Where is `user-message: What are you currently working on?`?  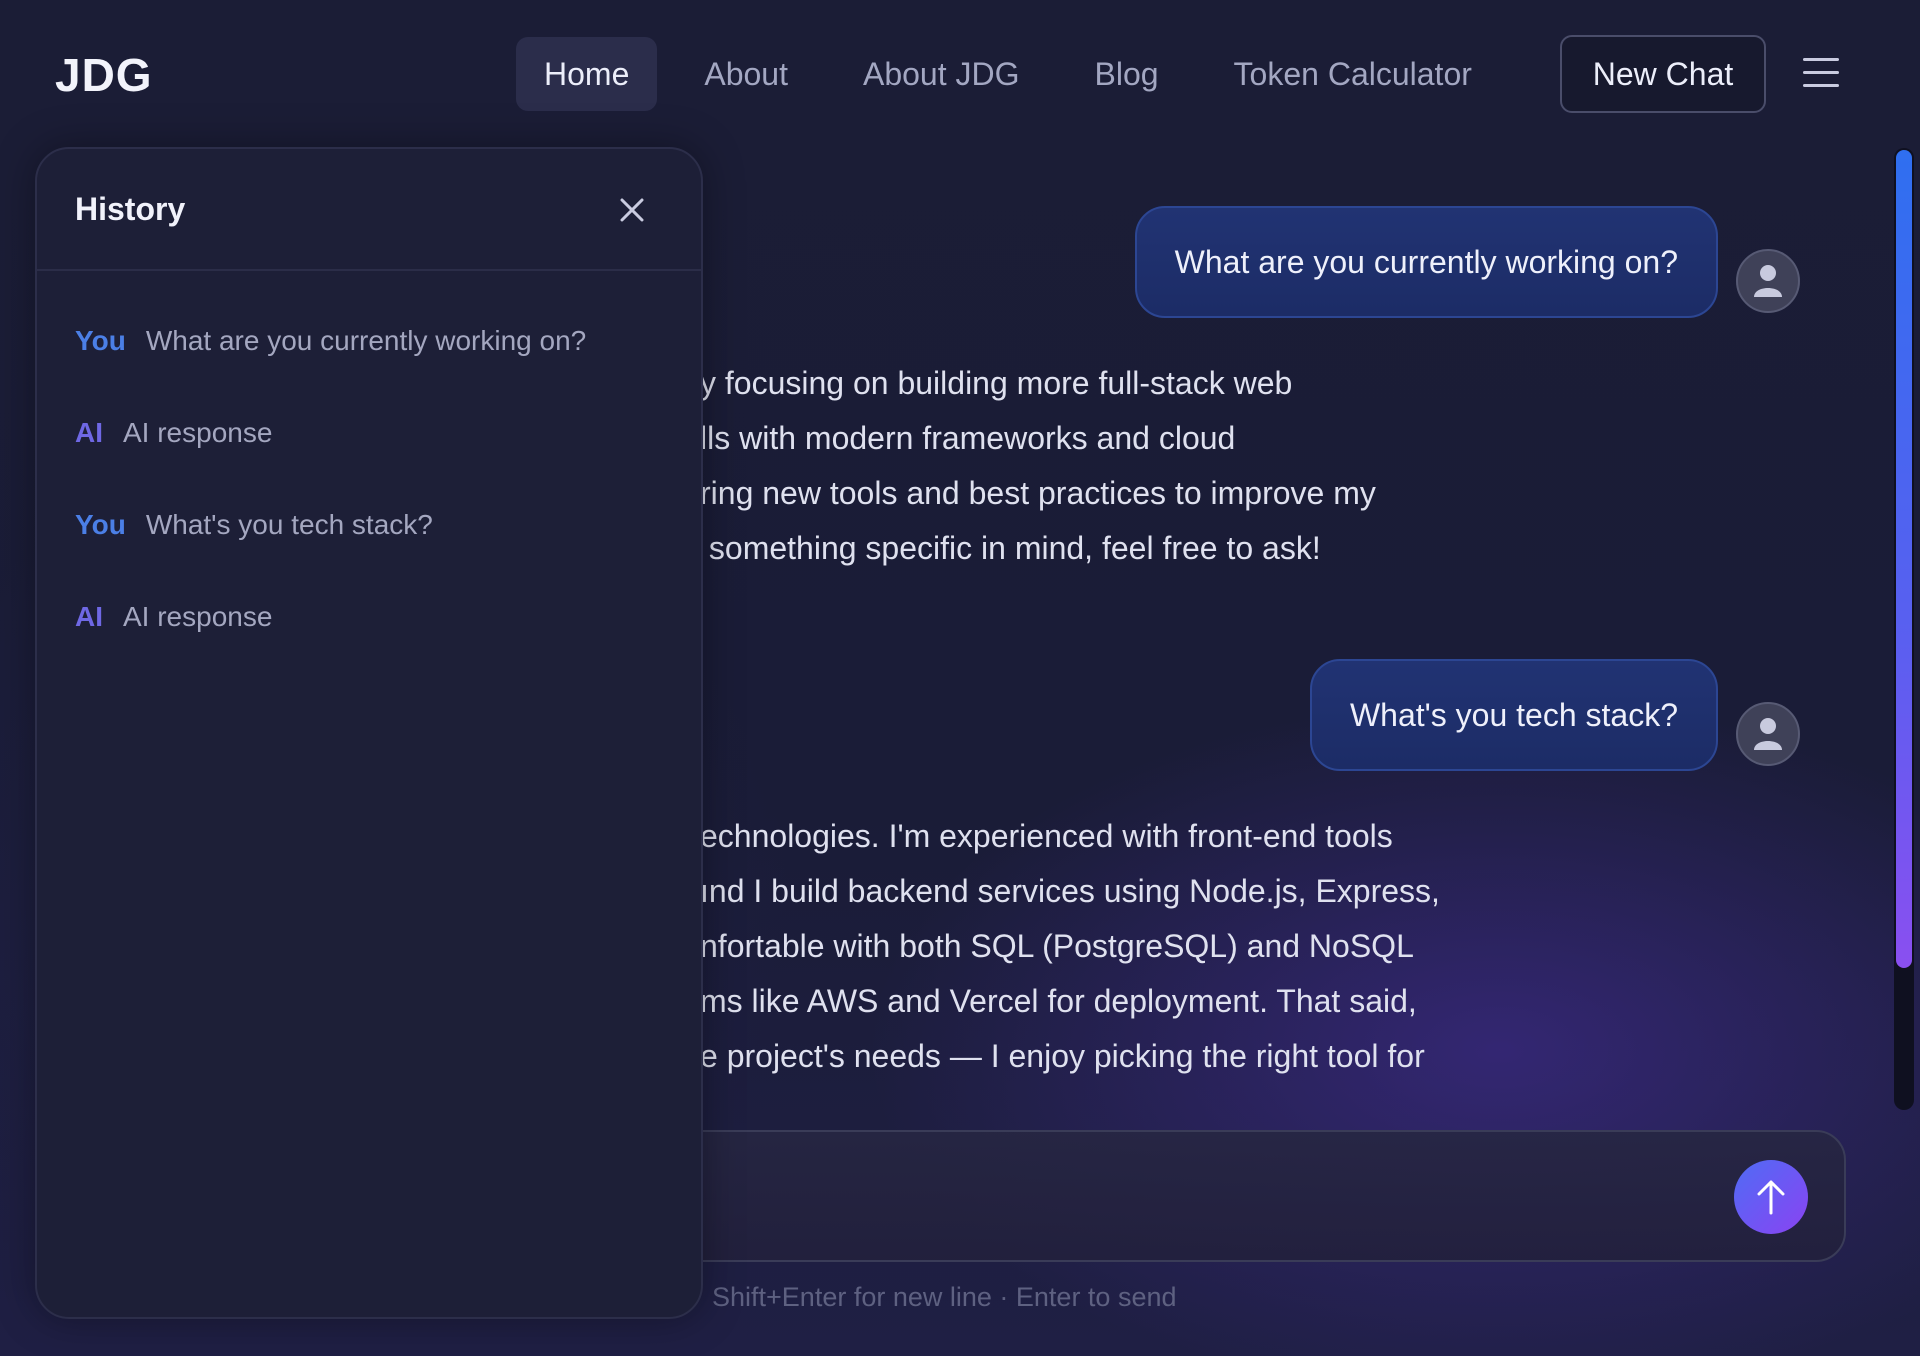 user-message: What are you currently working on? is located at coordinates (1467, 262).